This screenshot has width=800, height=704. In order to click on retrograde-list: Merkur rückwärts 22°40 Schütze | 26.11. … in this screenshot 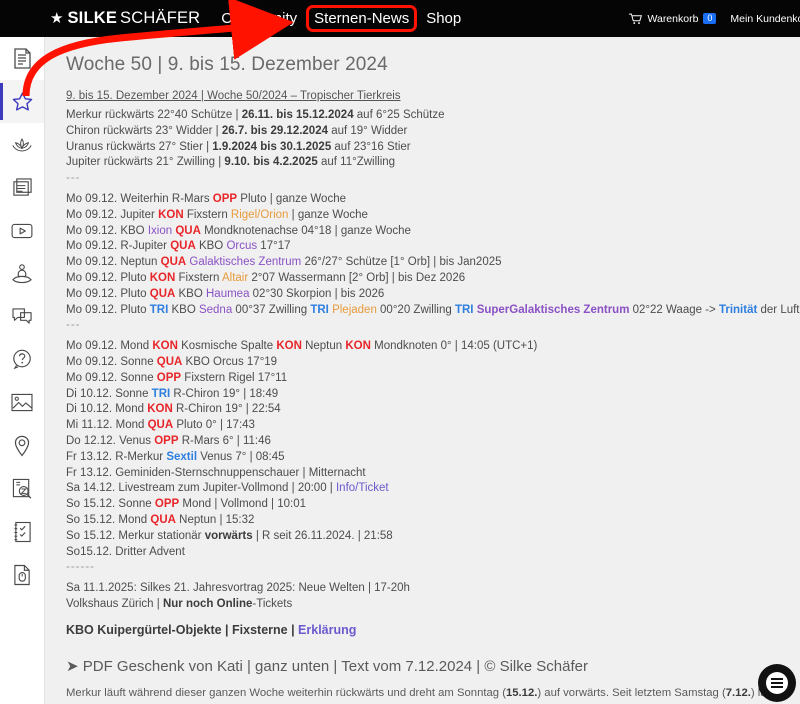, I will do `click(433, 139)`.